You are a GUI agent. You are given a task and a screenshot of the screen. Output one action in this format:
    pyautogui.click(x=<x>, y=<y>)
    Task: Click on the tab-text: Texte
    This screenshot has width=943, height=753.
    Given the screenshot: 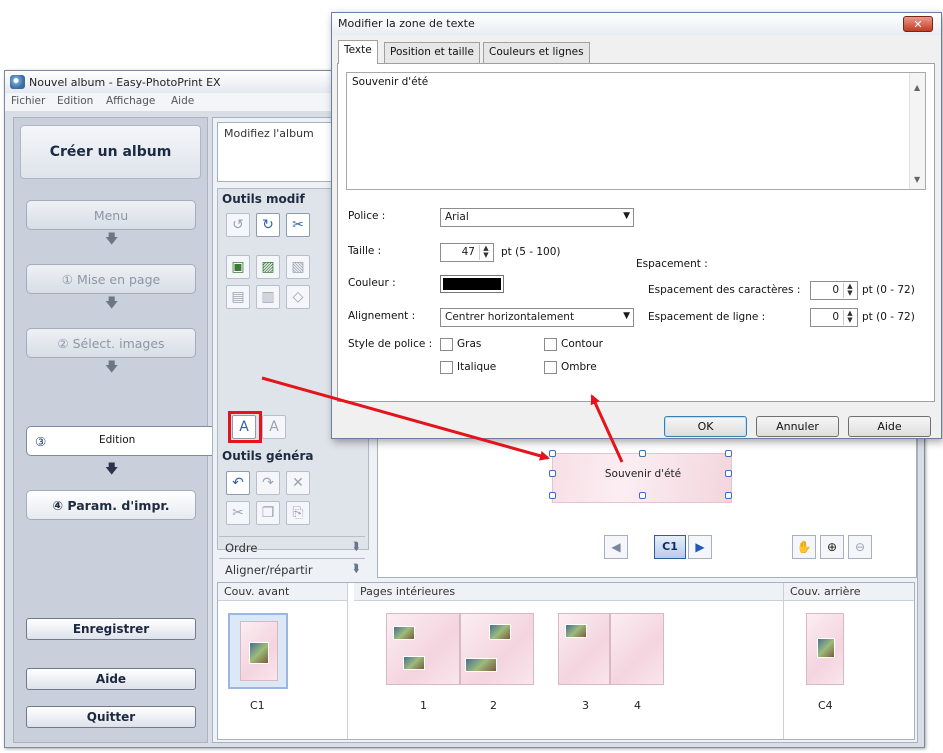 What is the action you would take?
    pyautogui.click(x=358, y=52)
    